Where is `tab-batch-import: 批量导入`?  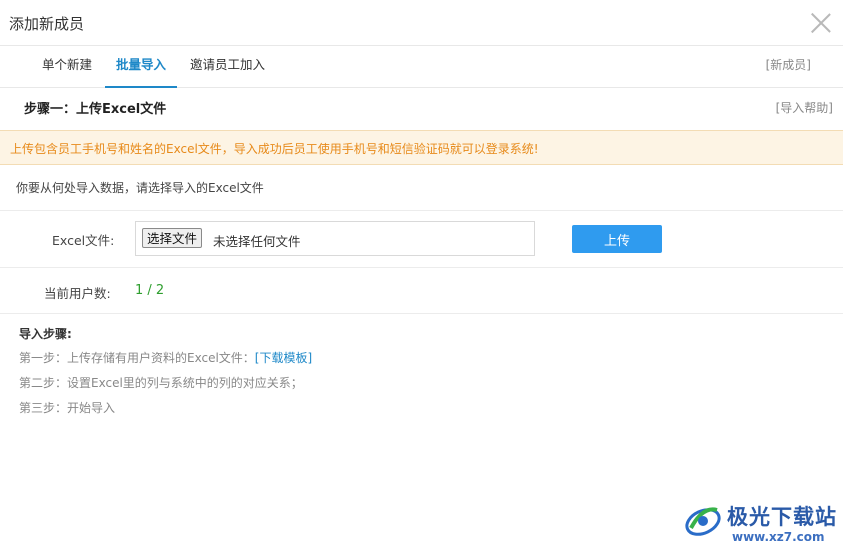 tab-batch-import: 批量导入 is located at coordinates (141, 67).